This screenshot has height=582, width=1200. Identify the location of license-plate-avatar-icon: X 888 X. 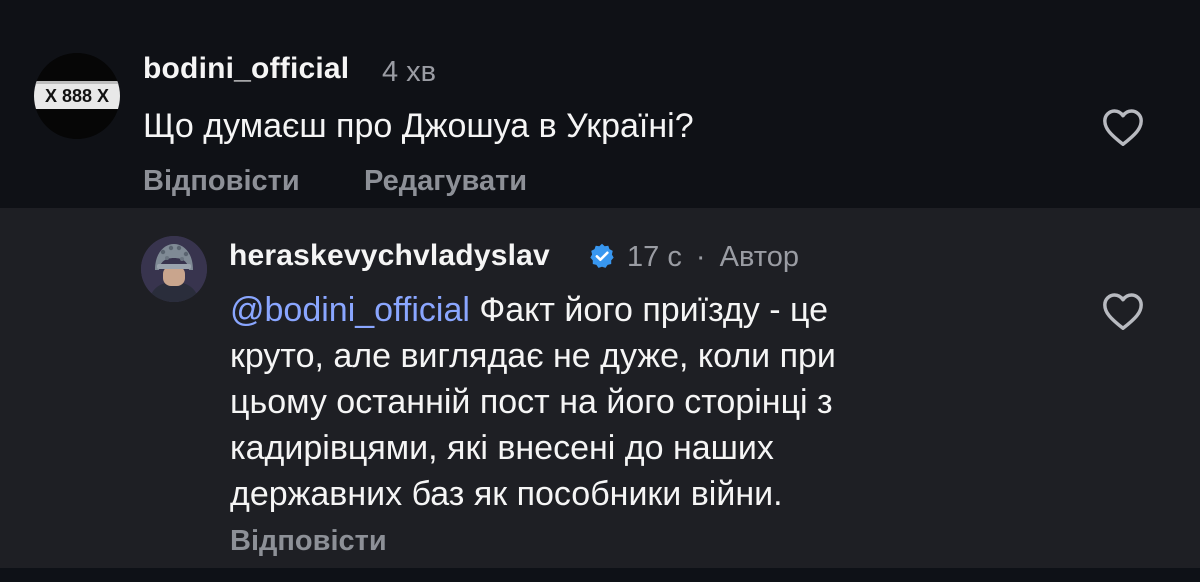
(77, 96).